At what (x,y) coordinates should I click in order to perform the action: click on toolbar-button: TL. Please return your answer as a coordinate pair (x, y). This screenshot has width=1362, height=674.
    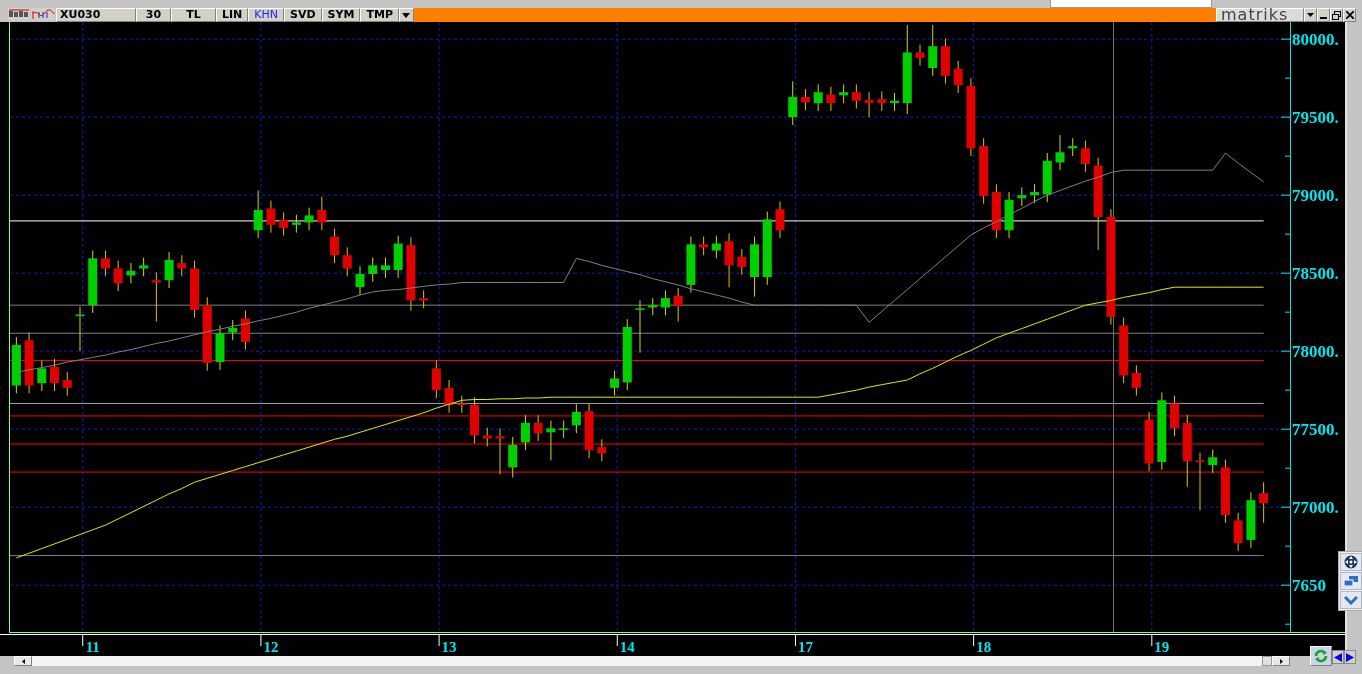
    Looking at the image, I should click on (193, 15).